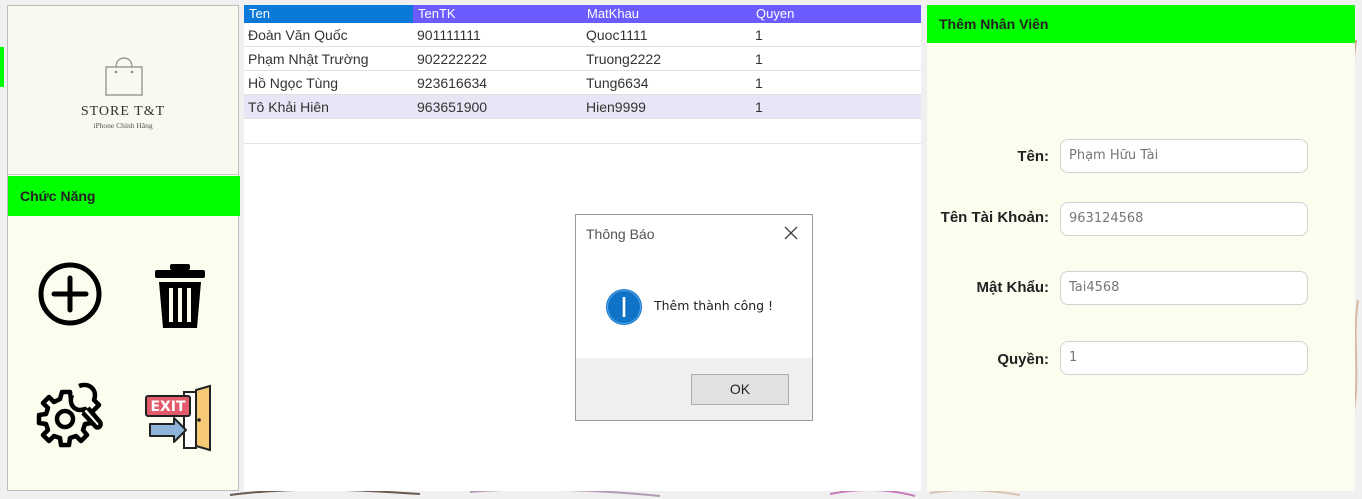 This screenshot has height=499, width=1362. Describe the element at coordinates (666, 82) in the screenshot. I see `cell-matkhau: Tung6634` at that location.